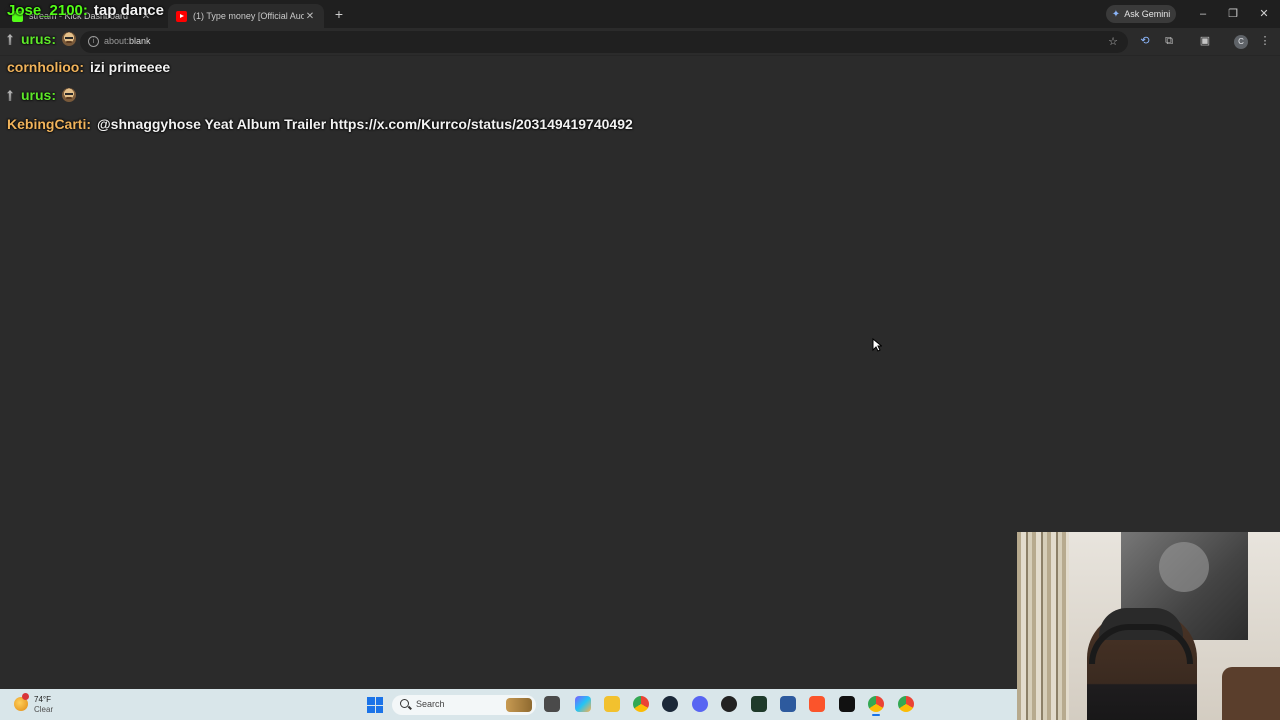  Describe the element at coordinates (128, 10) in the screenshot. I see `chat-text: tap dance` at that location.